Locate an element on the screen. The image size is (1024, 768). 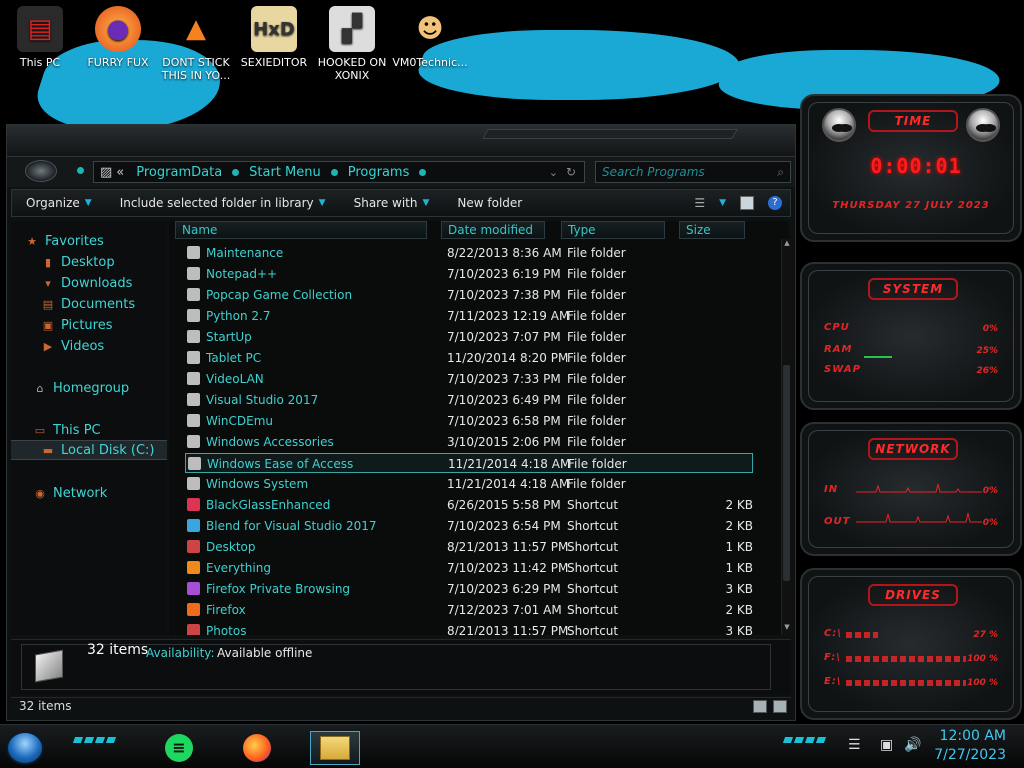
taskbar-file-explorer is located at coordinates (335, 748).